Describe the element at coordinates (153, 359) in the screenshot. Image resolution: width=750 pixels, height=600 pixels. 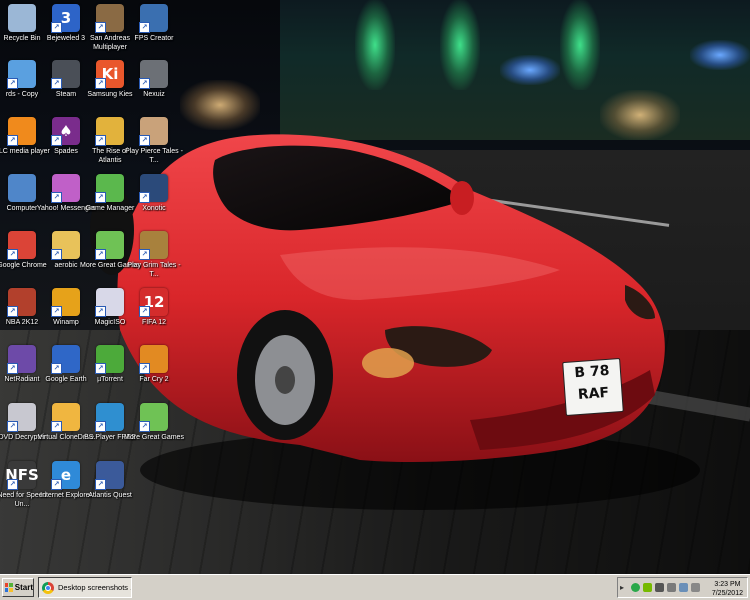
I see `far-cry-2-icon: ↗` at that location.